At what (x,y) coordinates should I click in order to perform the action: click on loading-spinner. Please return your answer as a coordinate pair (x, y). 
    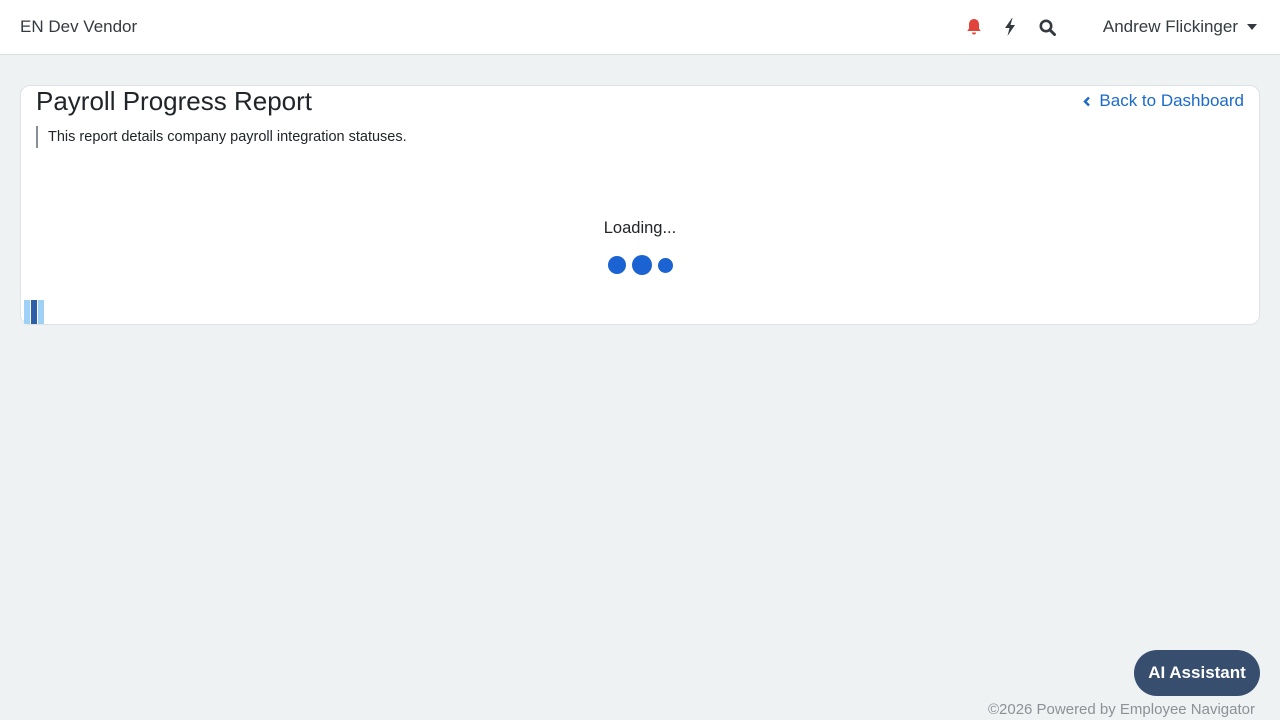
    Looking at the image, I should click on (640, 265).